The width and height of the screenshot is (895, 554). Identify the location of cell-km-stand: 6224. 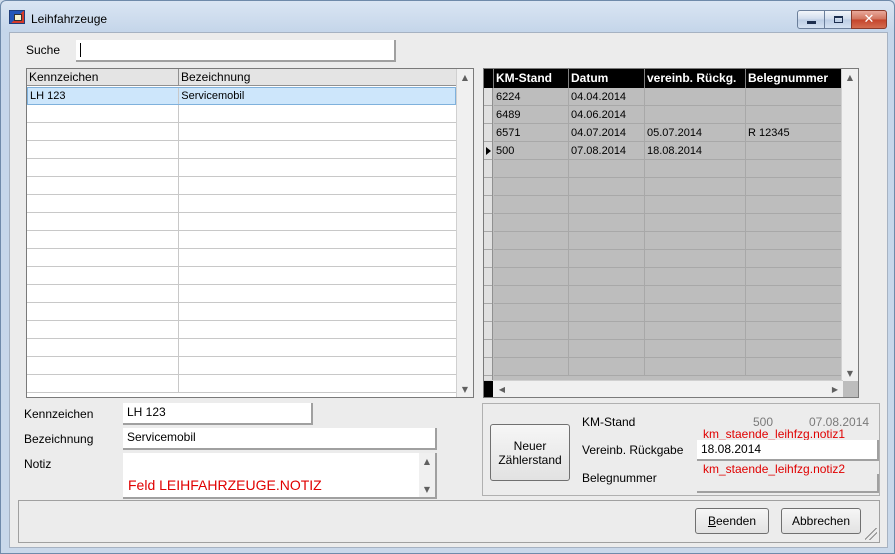
(531, 96).